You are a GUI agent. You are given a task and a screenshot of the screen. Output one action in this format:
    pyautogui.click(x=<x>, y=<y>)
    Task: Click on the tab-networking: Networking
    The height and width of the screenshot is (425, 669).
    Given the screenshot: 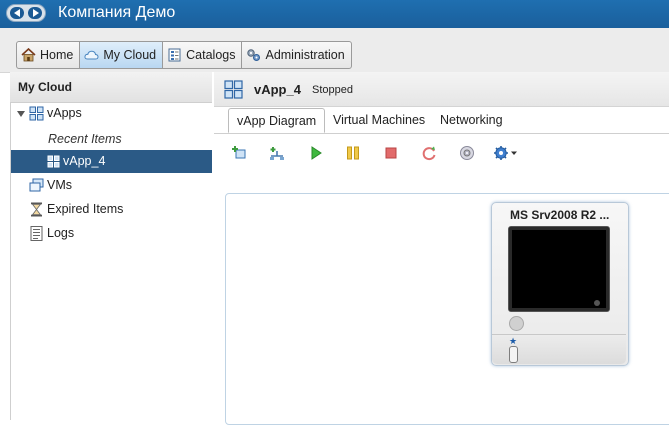 What is the action you would take?
    pyautogui.click(x=471, y=120)
    